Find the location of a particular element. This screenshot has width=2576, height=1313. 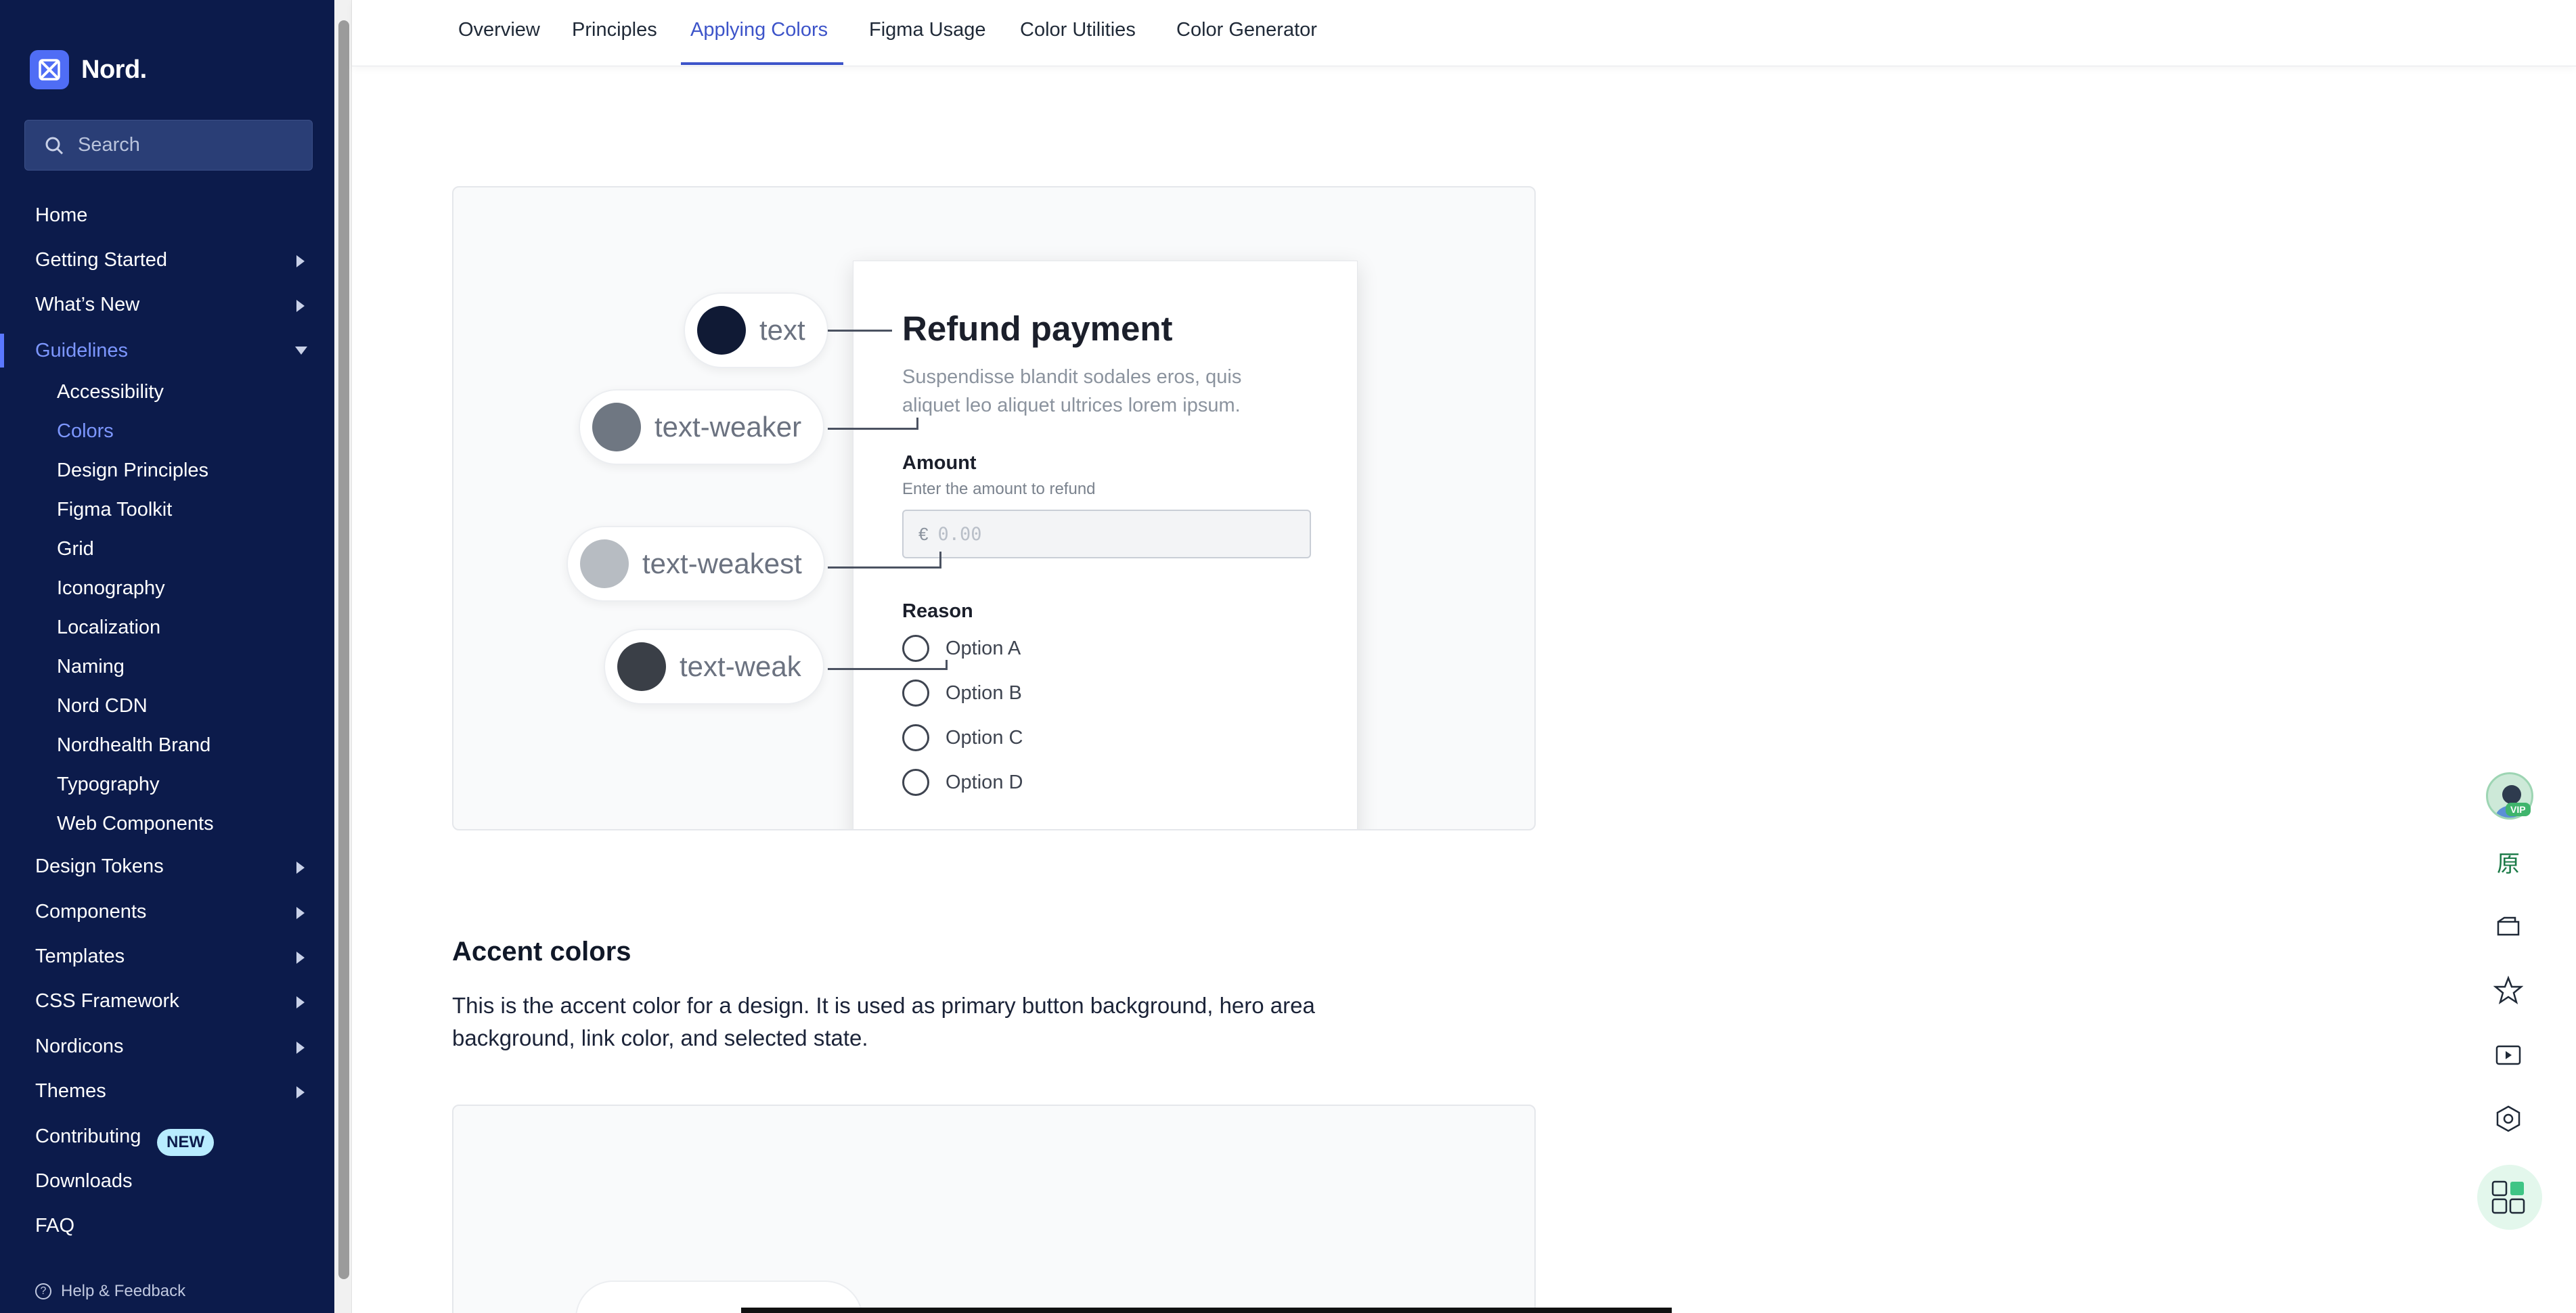

star-icon is located at coordinates (2508, 990).